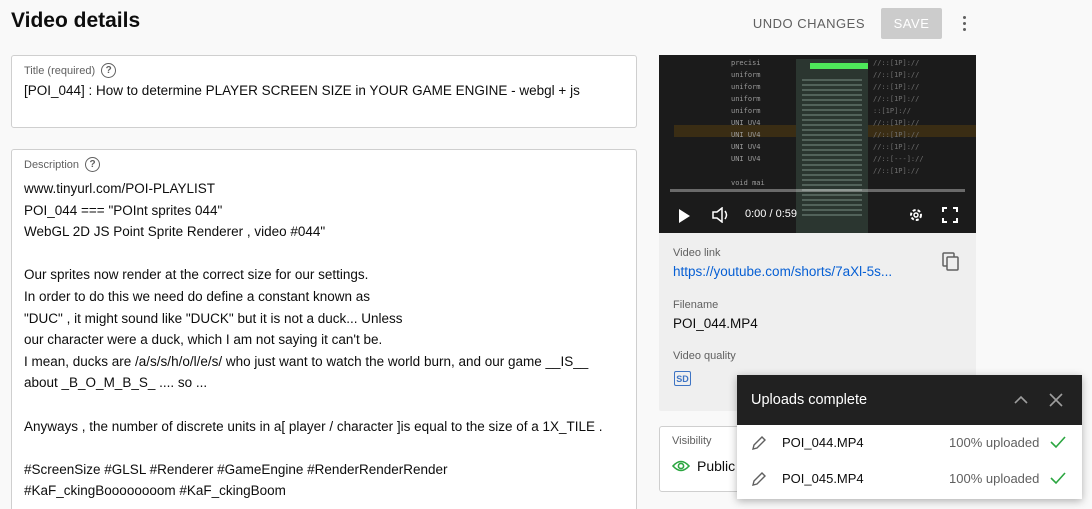 This screenshot has height=509, width=1092. What do you see at coordinates (155, 491) in the screenshot?
I see `description-line: #KaF_ckingBoooooooom #KaF_ckingBoom` at bounding box center [155, 491].